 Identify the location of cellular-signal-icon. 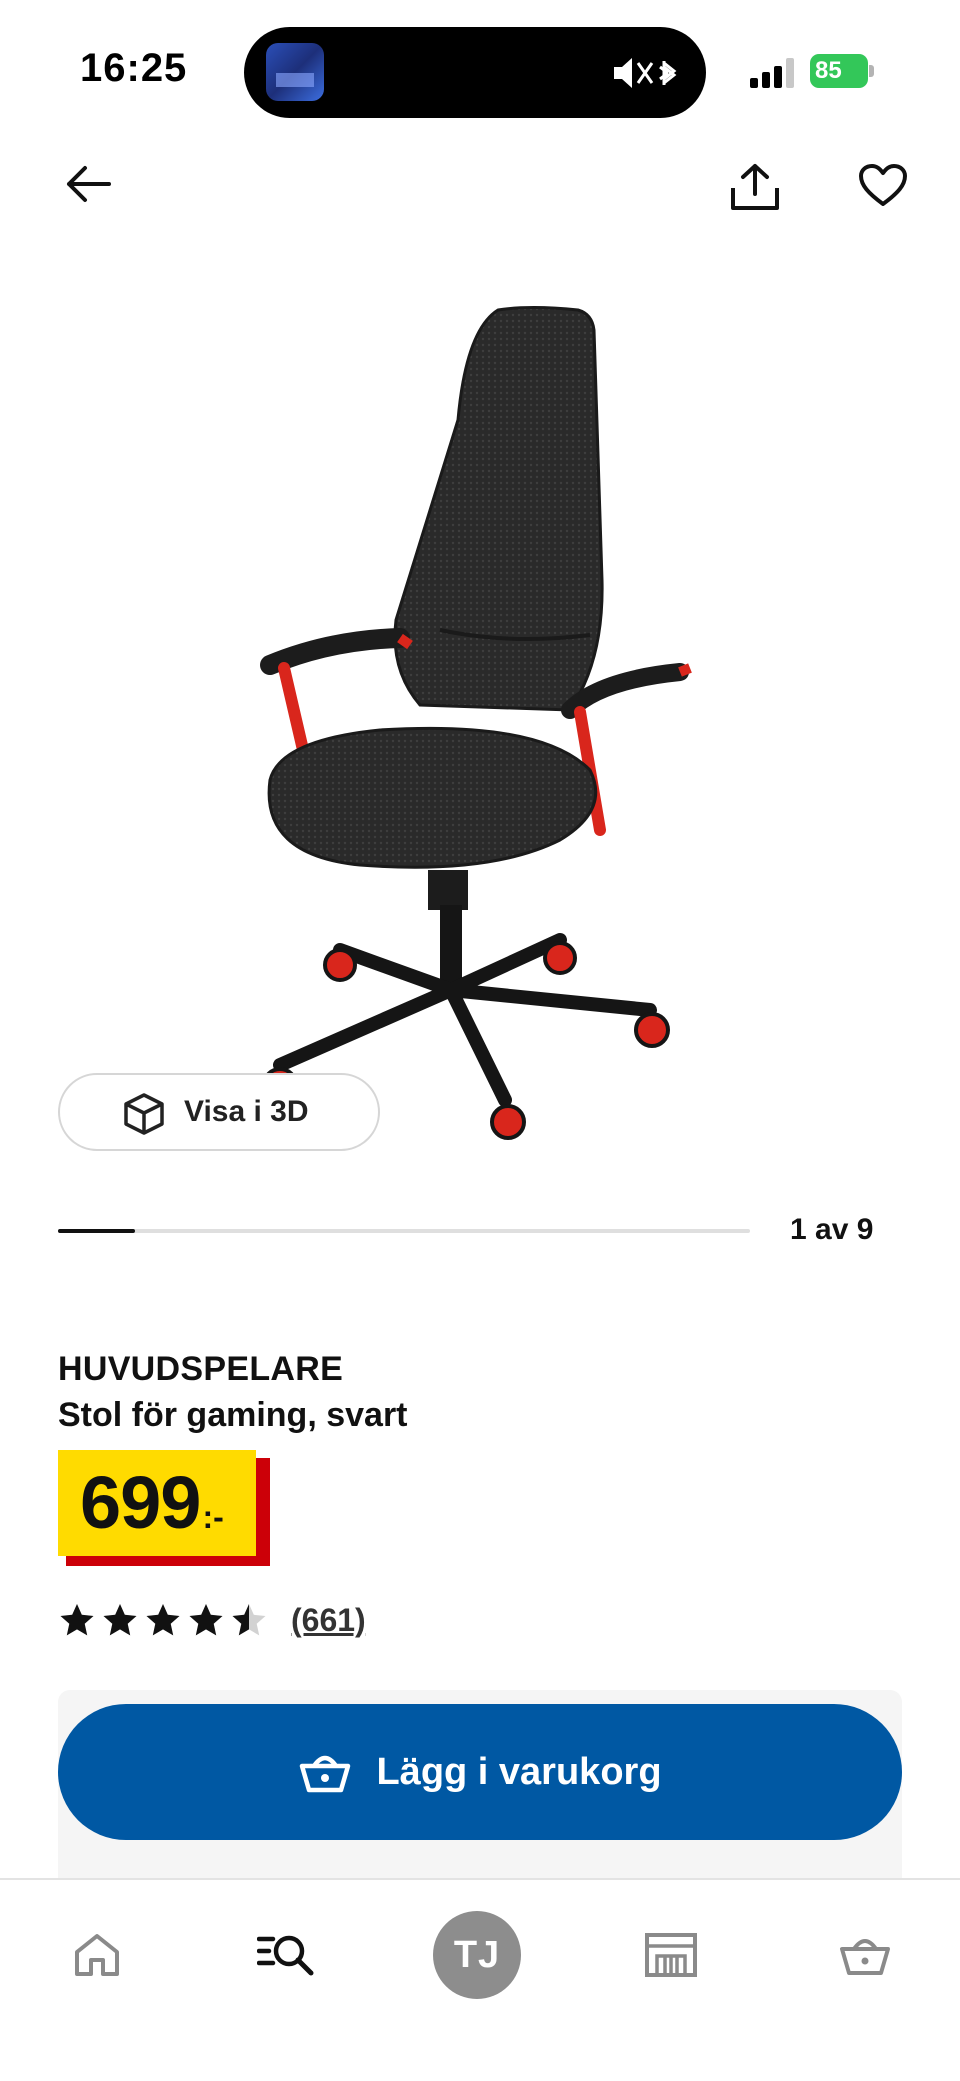
(774, 72).